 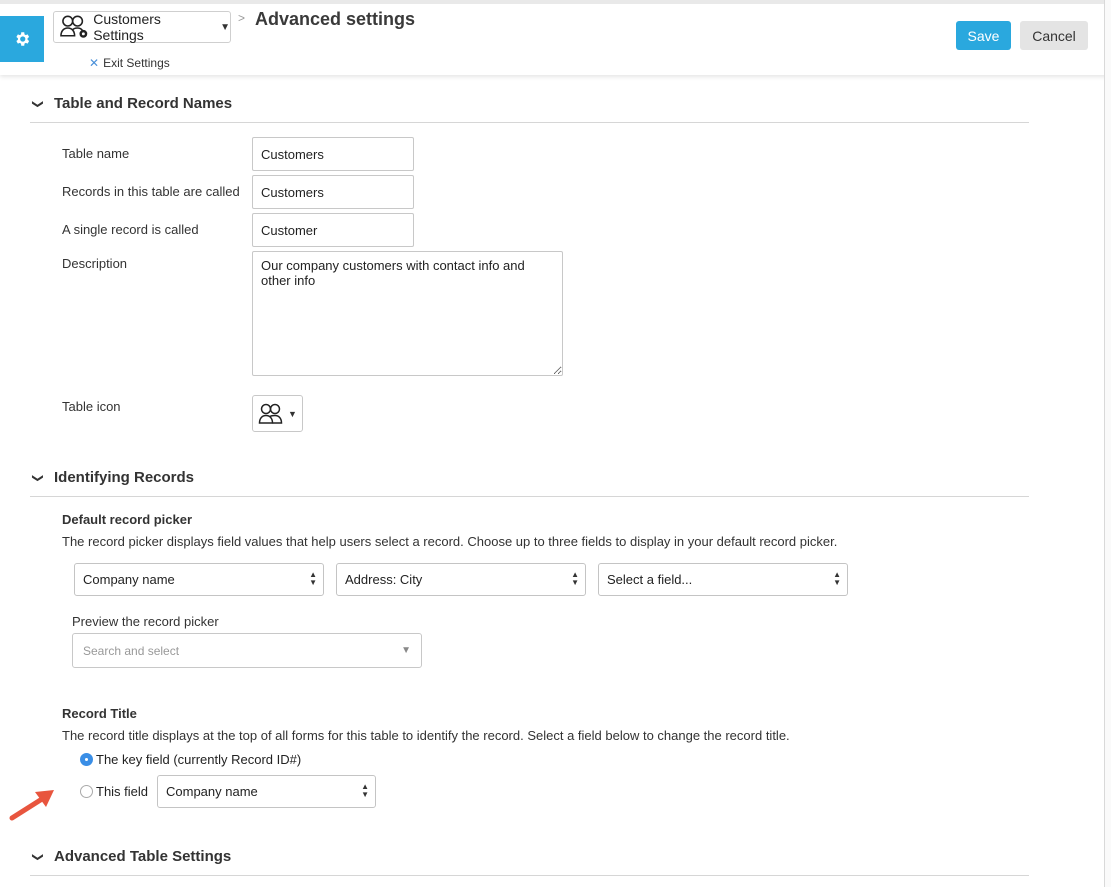 What do you see at coordinates (74, 26) in the screenshot?
I see `customers-gear-icon` at bounding box center [74, 26].